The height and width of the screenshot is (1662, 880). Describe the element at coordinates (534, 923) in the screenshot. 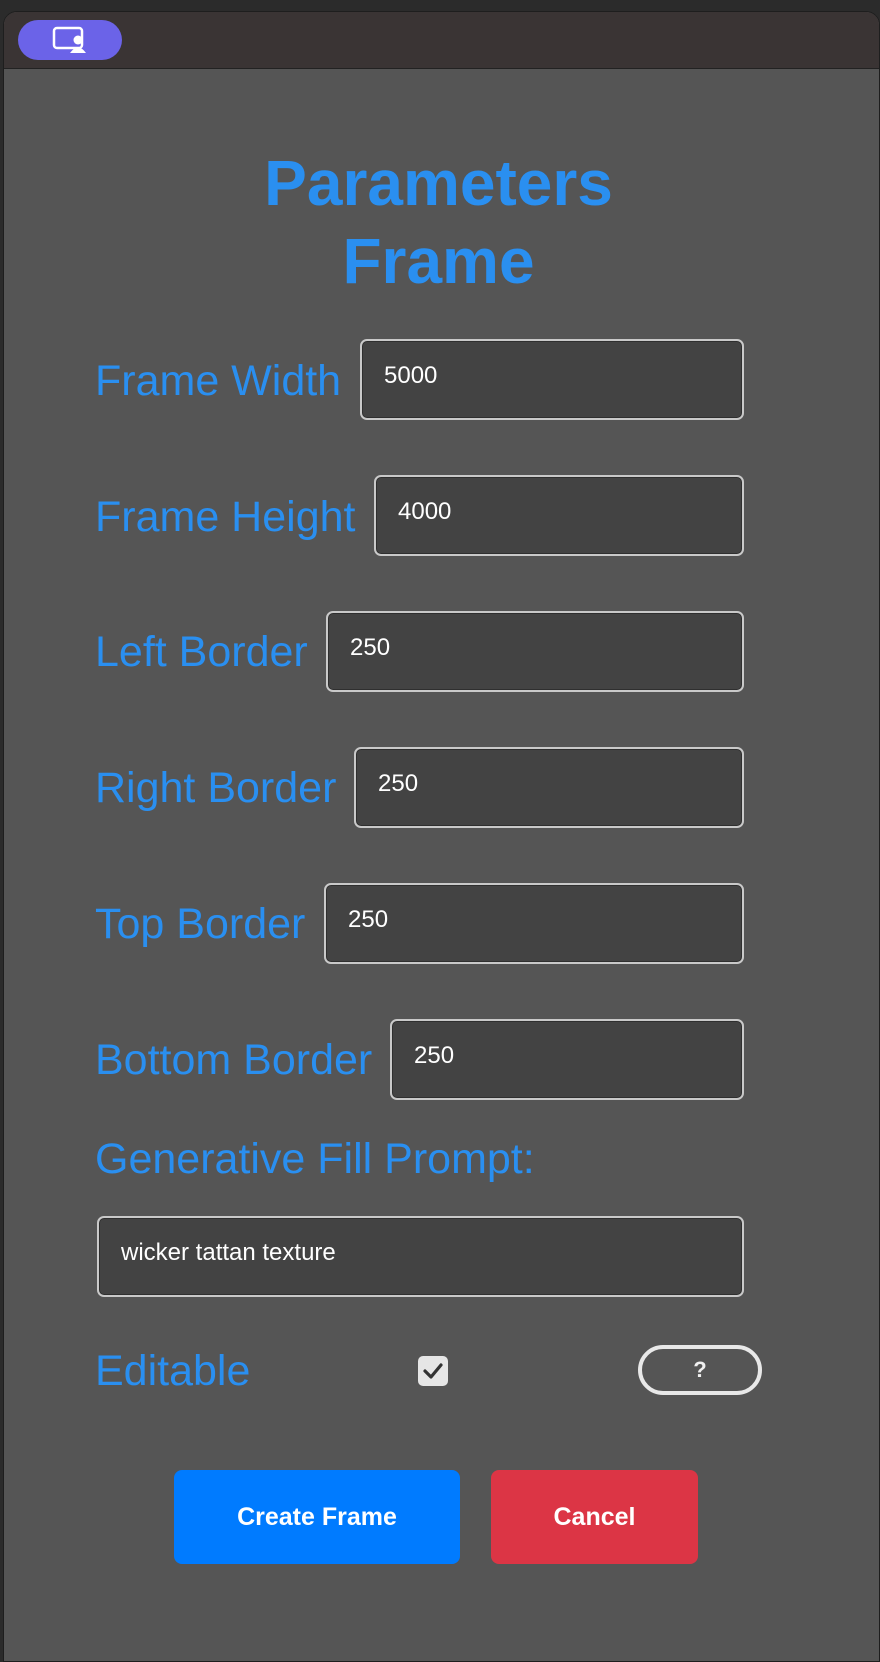

I see `top-border-input: 250` at that location.